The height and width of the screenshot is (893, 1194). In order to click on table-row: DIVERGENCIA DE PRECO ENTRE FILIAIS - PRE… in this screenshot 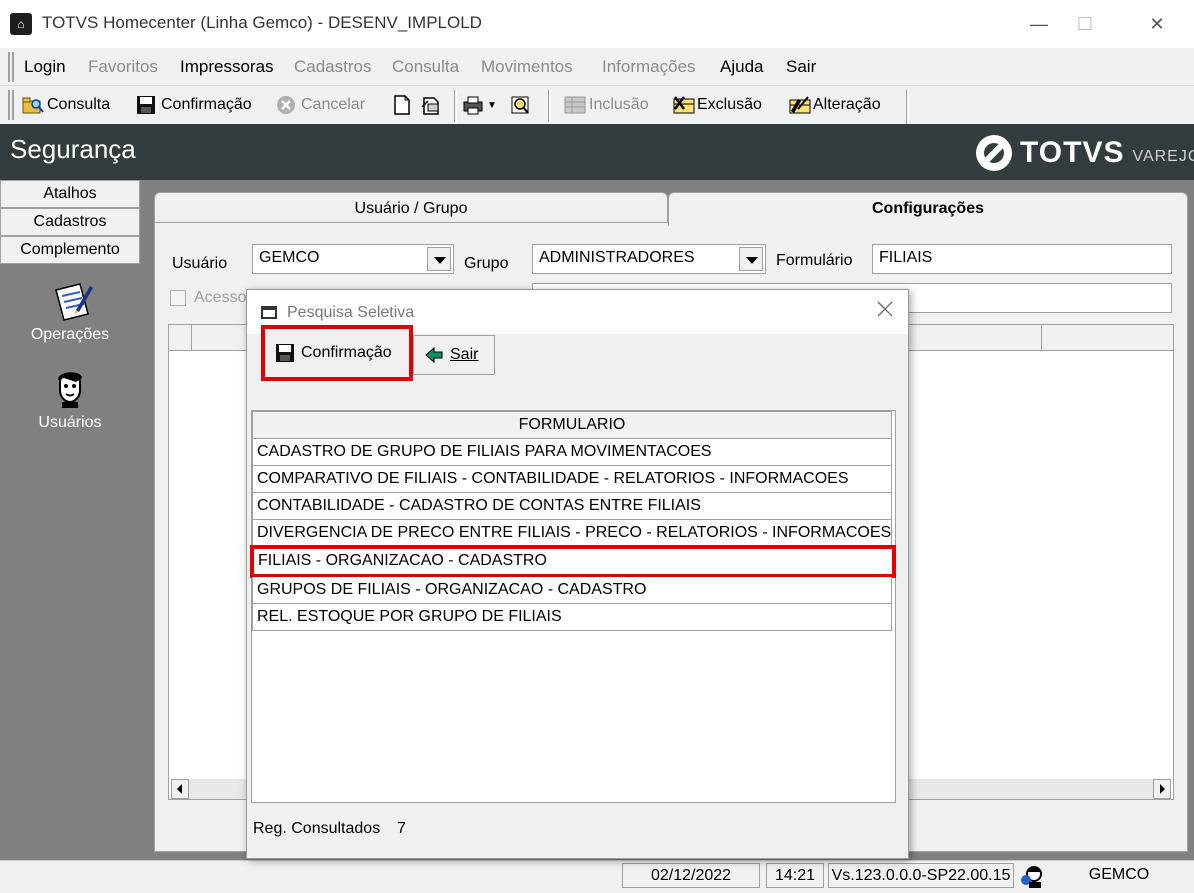, I will do `click(572, 533)`.